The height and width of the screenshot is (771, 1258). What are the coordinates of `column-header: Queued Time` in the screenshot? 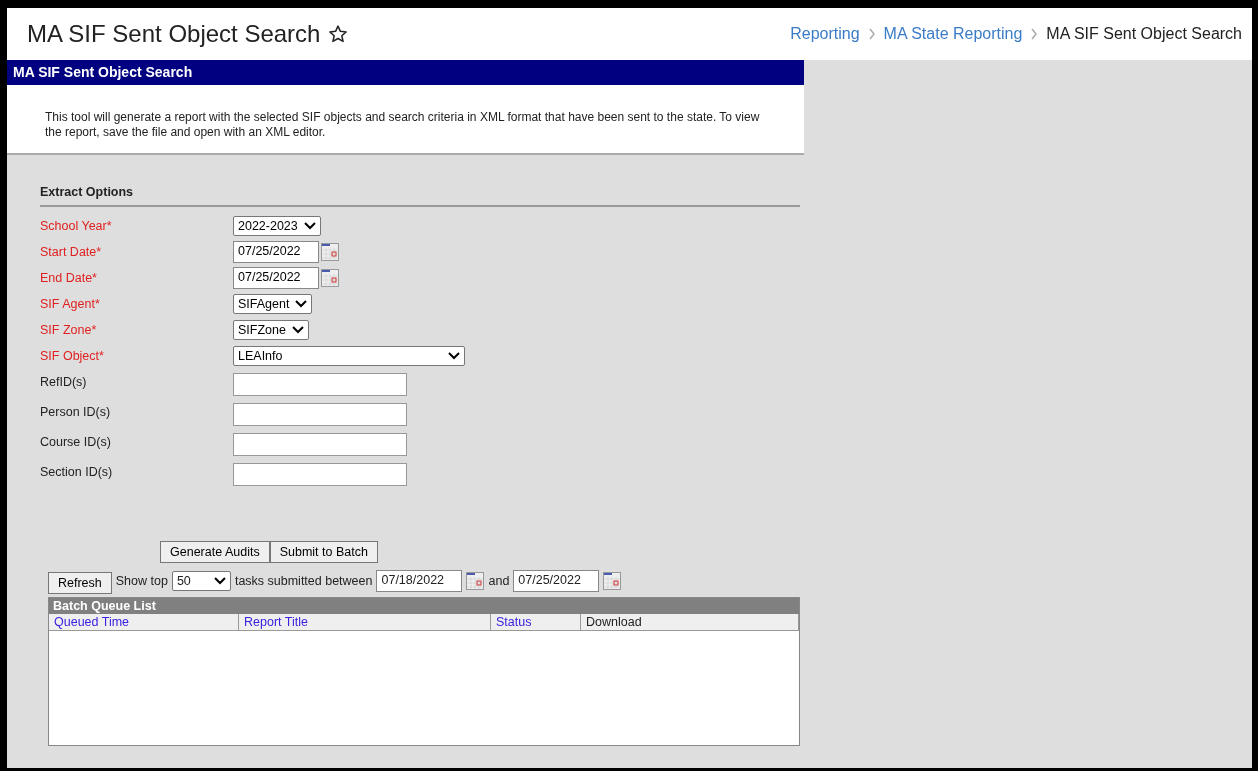 It's located at (144, 622).